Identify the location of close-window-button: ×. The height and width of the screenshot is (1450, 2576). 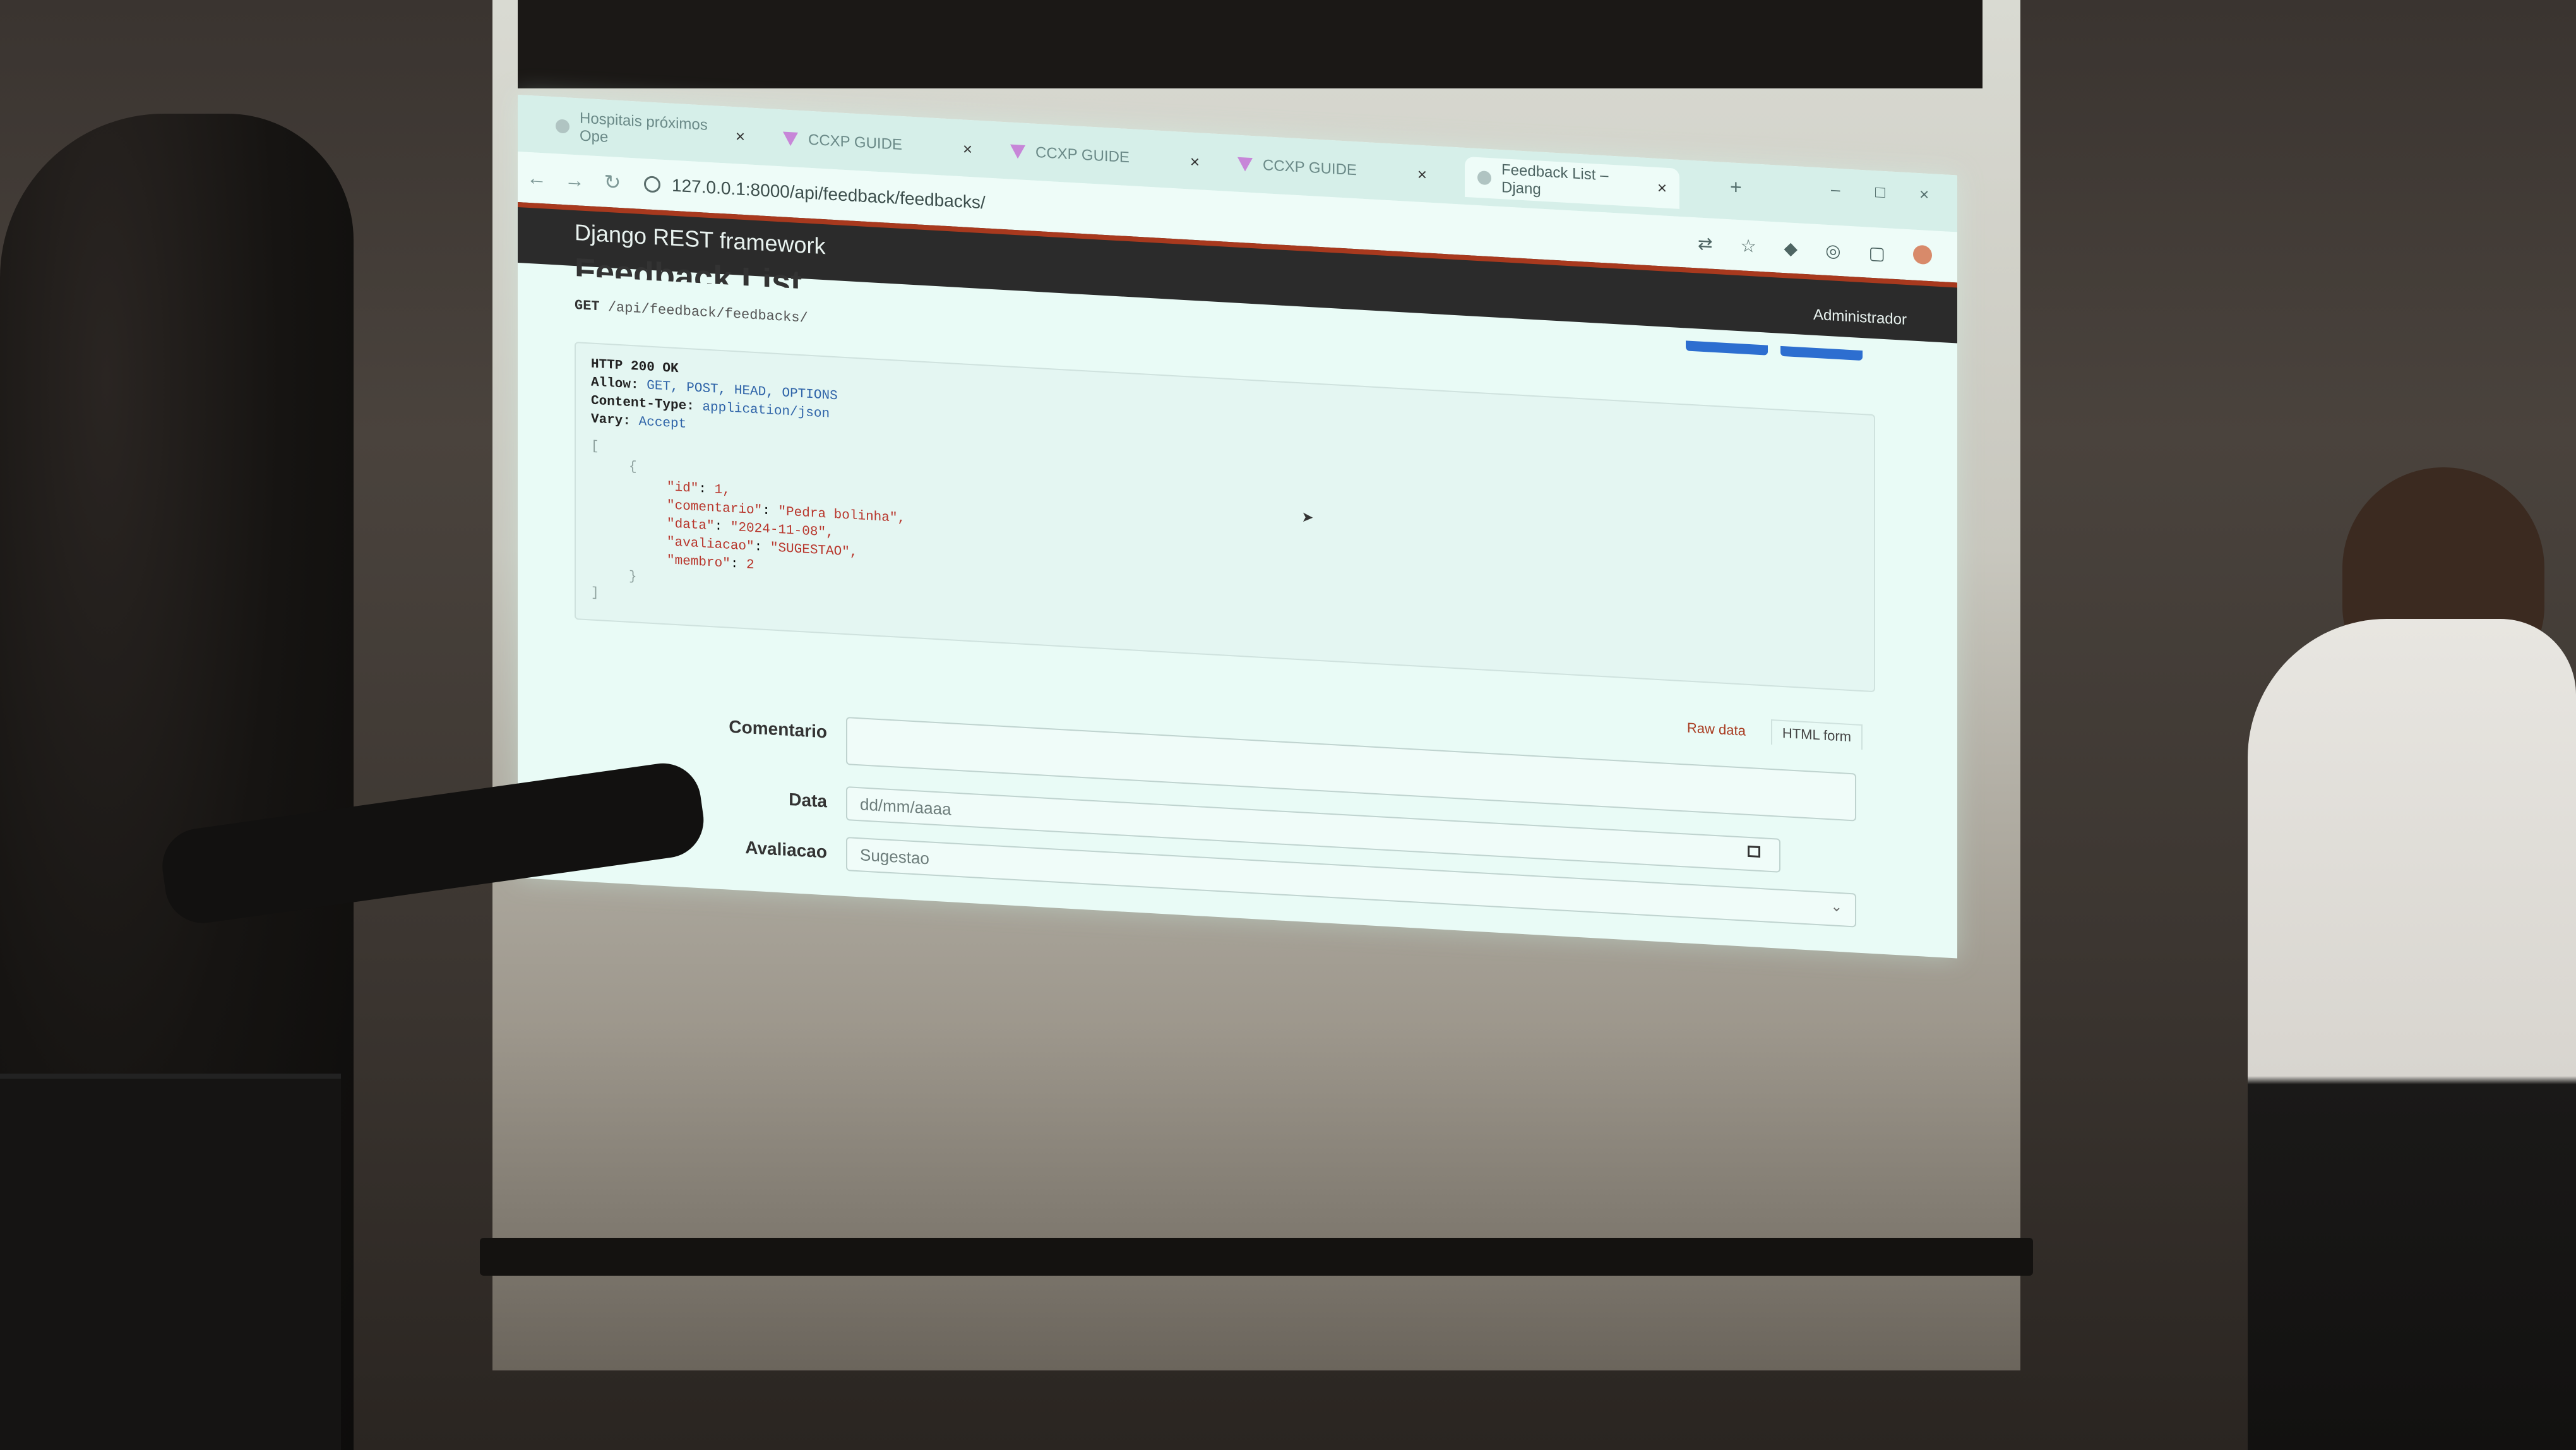
(1924, 194).